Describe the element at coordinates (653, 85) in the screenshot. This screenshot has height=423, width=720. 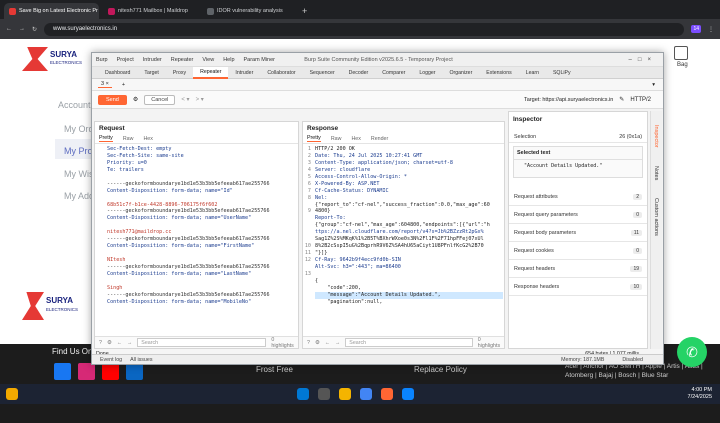
I see `tab-dropdown-icon: ▾` at that location.